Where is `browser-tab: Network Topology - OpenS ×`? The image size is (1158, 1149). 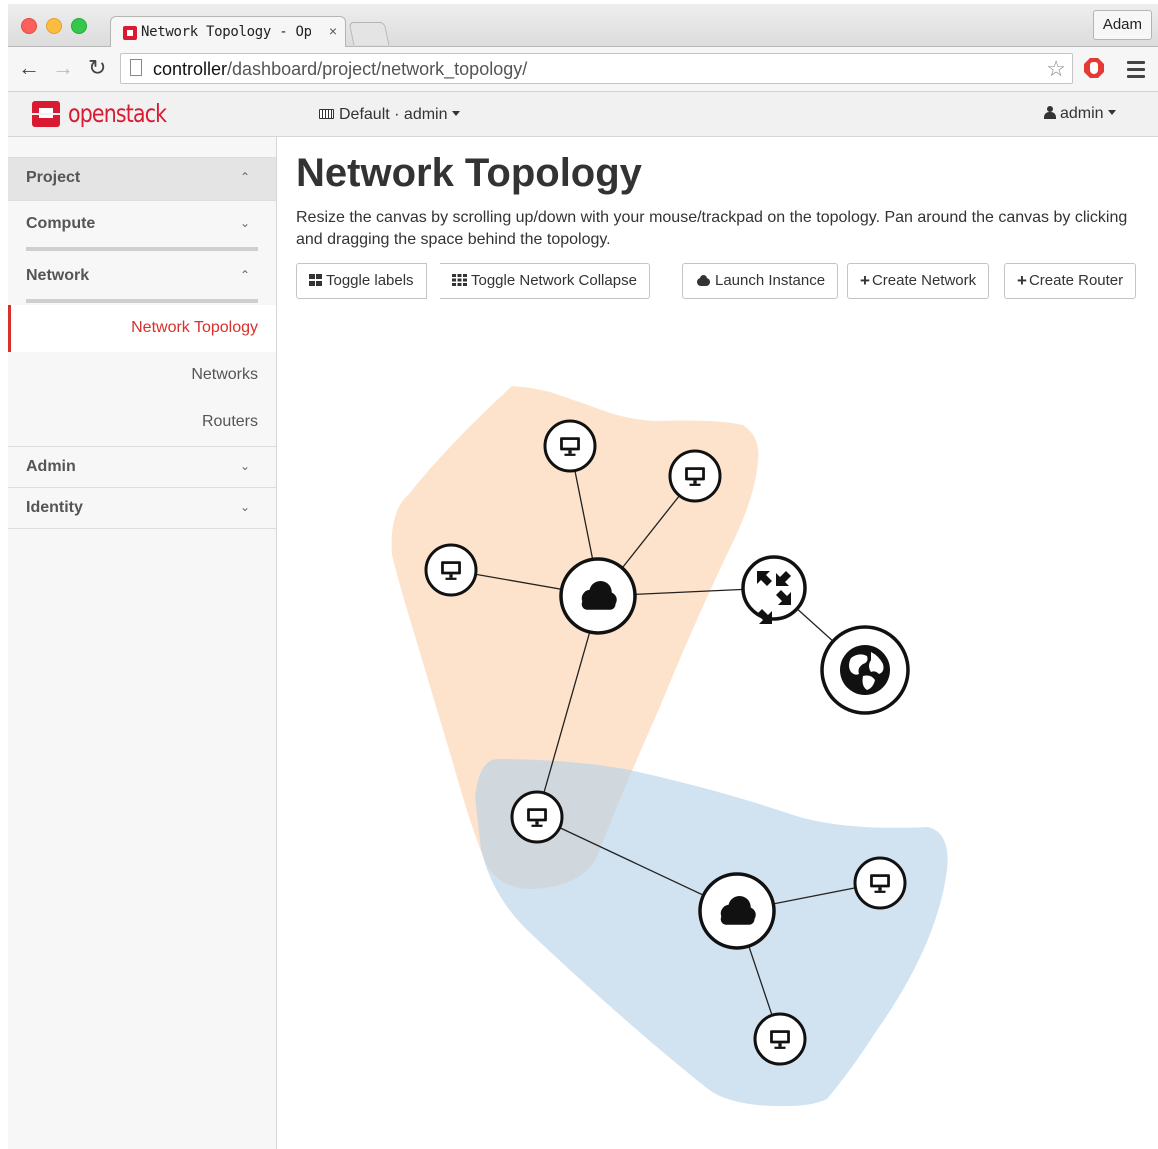 browser-tab: Network Topology - OpenS × is located at coordinates (228, 31).